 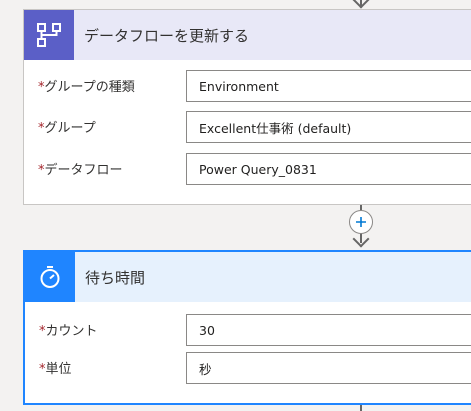 What do you see at coordinates (89, 87) in the screenshot?
I see `group-type-label-text: グループの種類` at bounding box center [89, 87].